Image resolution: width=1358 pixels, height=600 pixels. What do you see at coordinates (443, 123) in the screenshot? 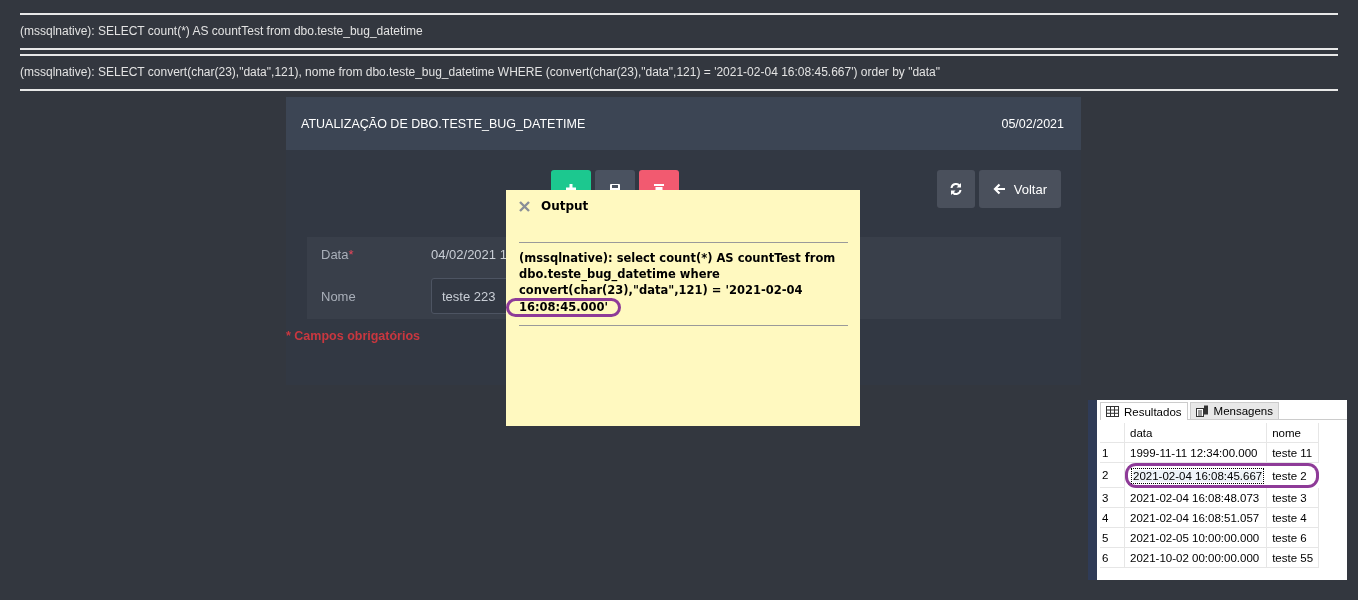
I see `panel-title: ATUALIZAÇÃO DE DBO.TESTE_BUG_DATETIME` at bounding box center [443, 123].